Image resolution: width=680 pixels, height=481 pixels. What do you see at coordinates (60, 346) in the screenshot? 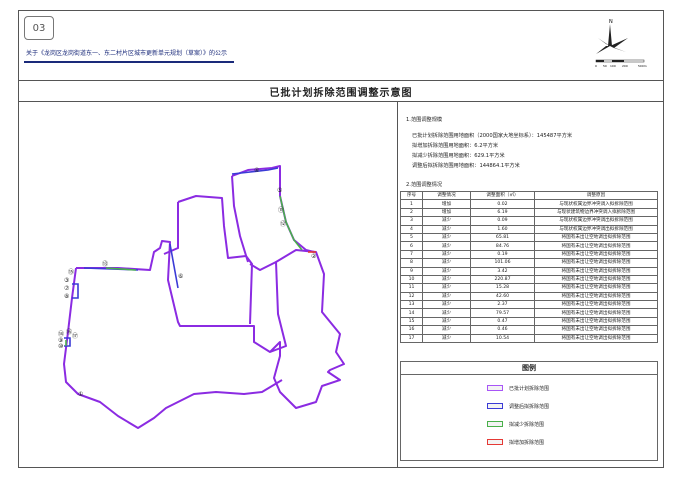
I see `map-label-10: ⑩` at bounding box center [60, 346].